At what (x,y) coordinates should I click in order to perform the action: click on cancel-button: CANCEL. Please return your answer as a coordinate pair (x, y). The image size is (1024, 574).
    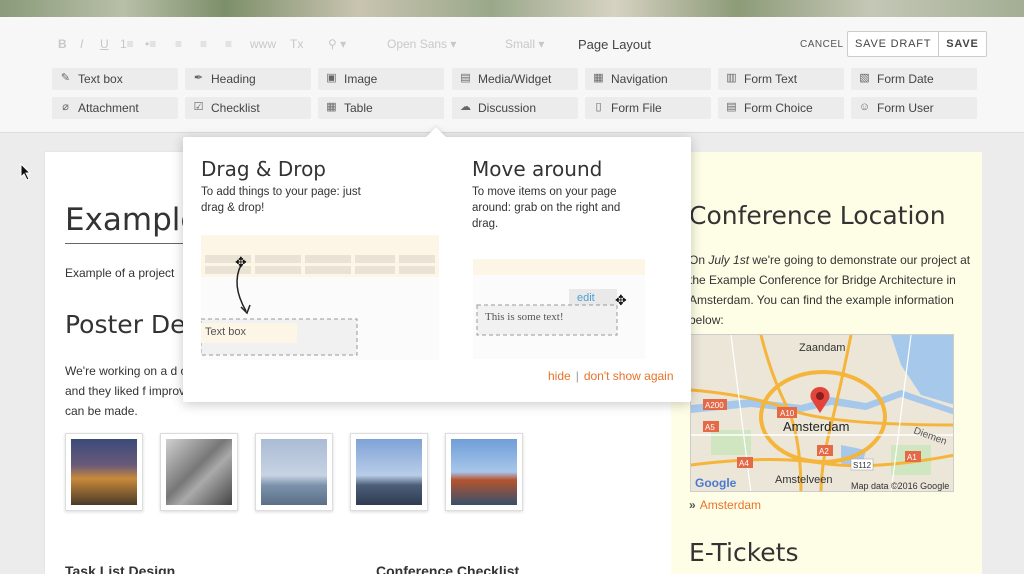
    Looking at the image, I should click on (822, 44).